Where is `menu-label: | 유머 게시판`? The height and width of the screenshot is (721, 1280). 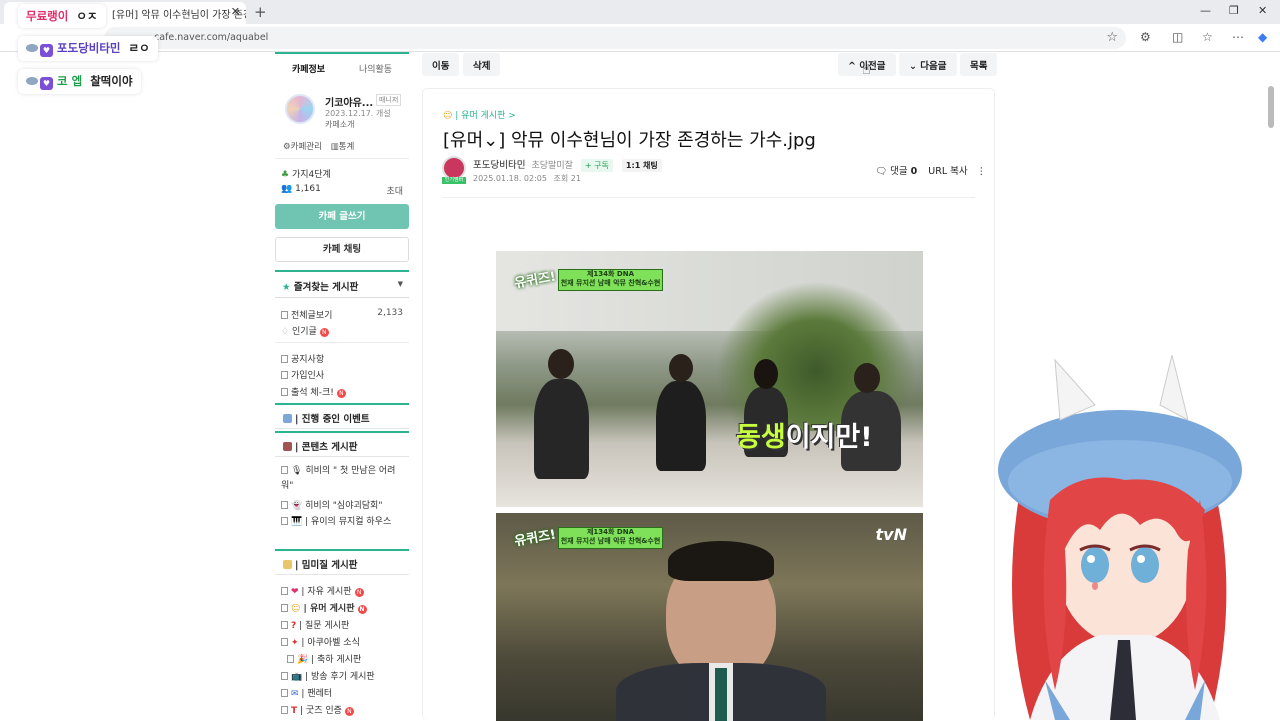
menu-label: | 유머 게시판 is located at coordinates (329, 609).